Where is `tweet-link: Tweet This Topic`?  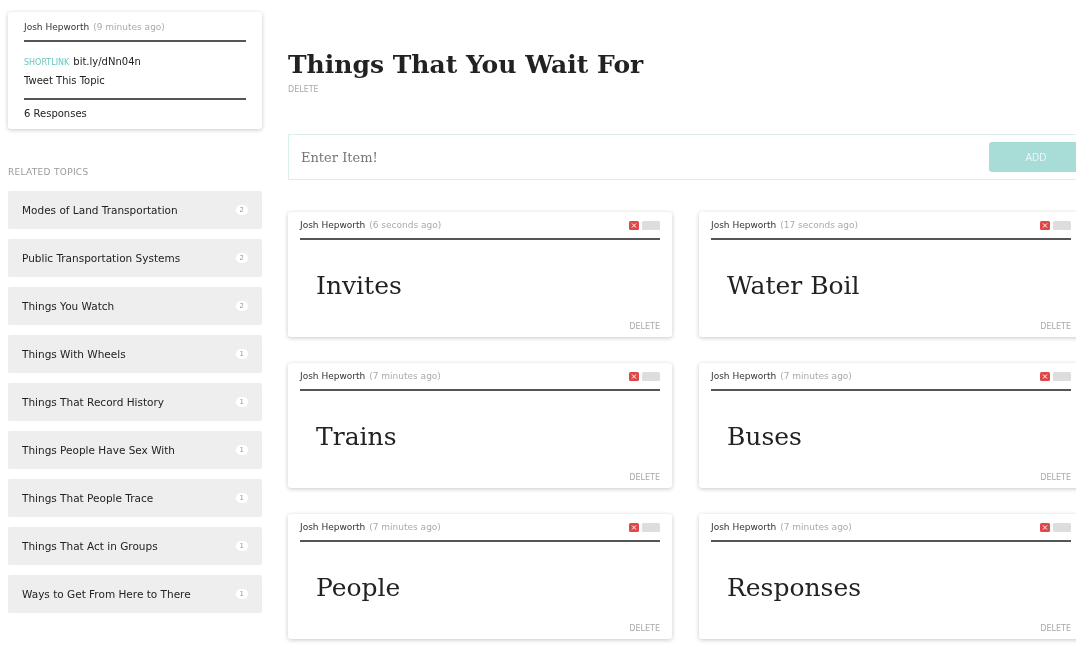
tweet-link: Tweet This Topic is located at coordinates (135, 80).